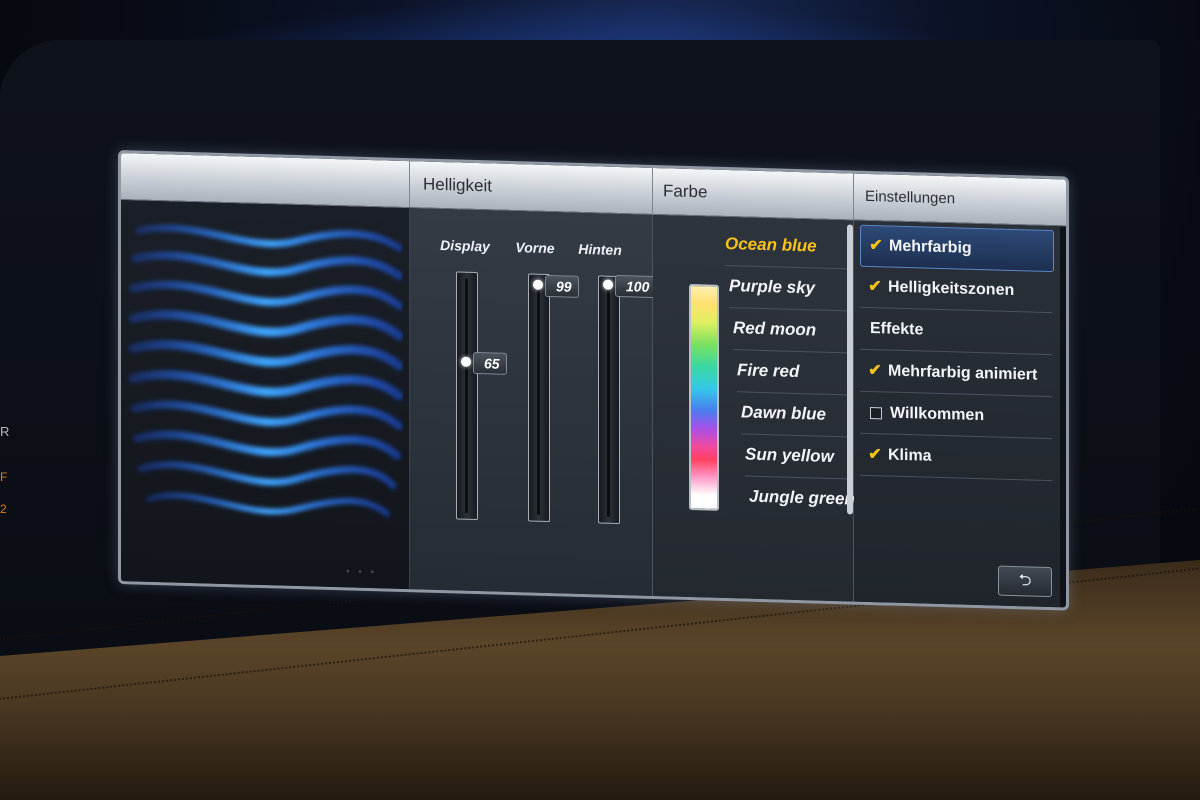 The image size is (1200, 800). What do you see at coordinates (910, 455) in the screenshot?
I see `setting-label: Klima` at bounding box center [910, 455].